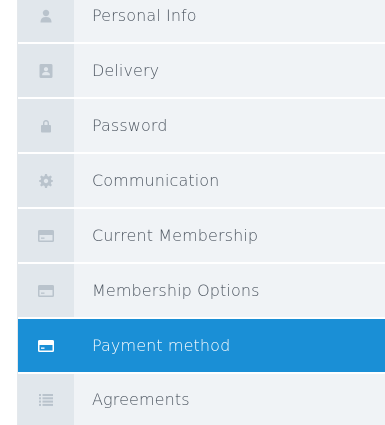 This screenshot has width=385, height=425. I want to click on menu-item-agreements: Agreements, so click(201, 399).